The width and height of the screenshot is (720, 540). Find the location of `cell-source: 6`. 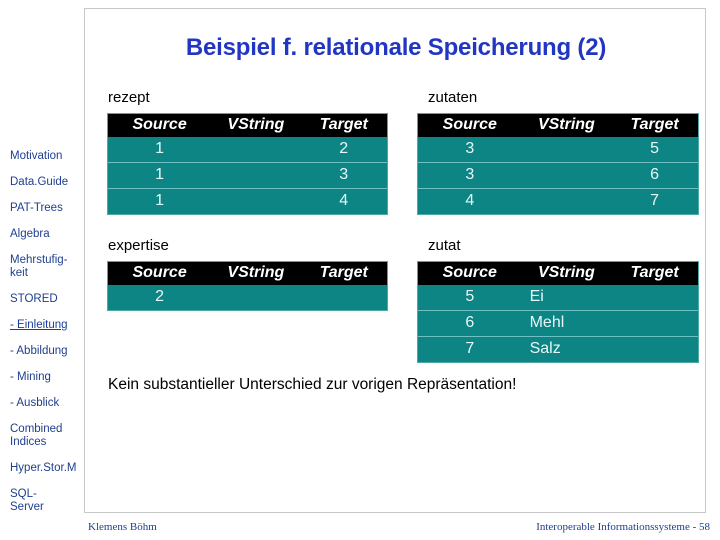

cell-source: 6 is located at coordinates (470, 323).